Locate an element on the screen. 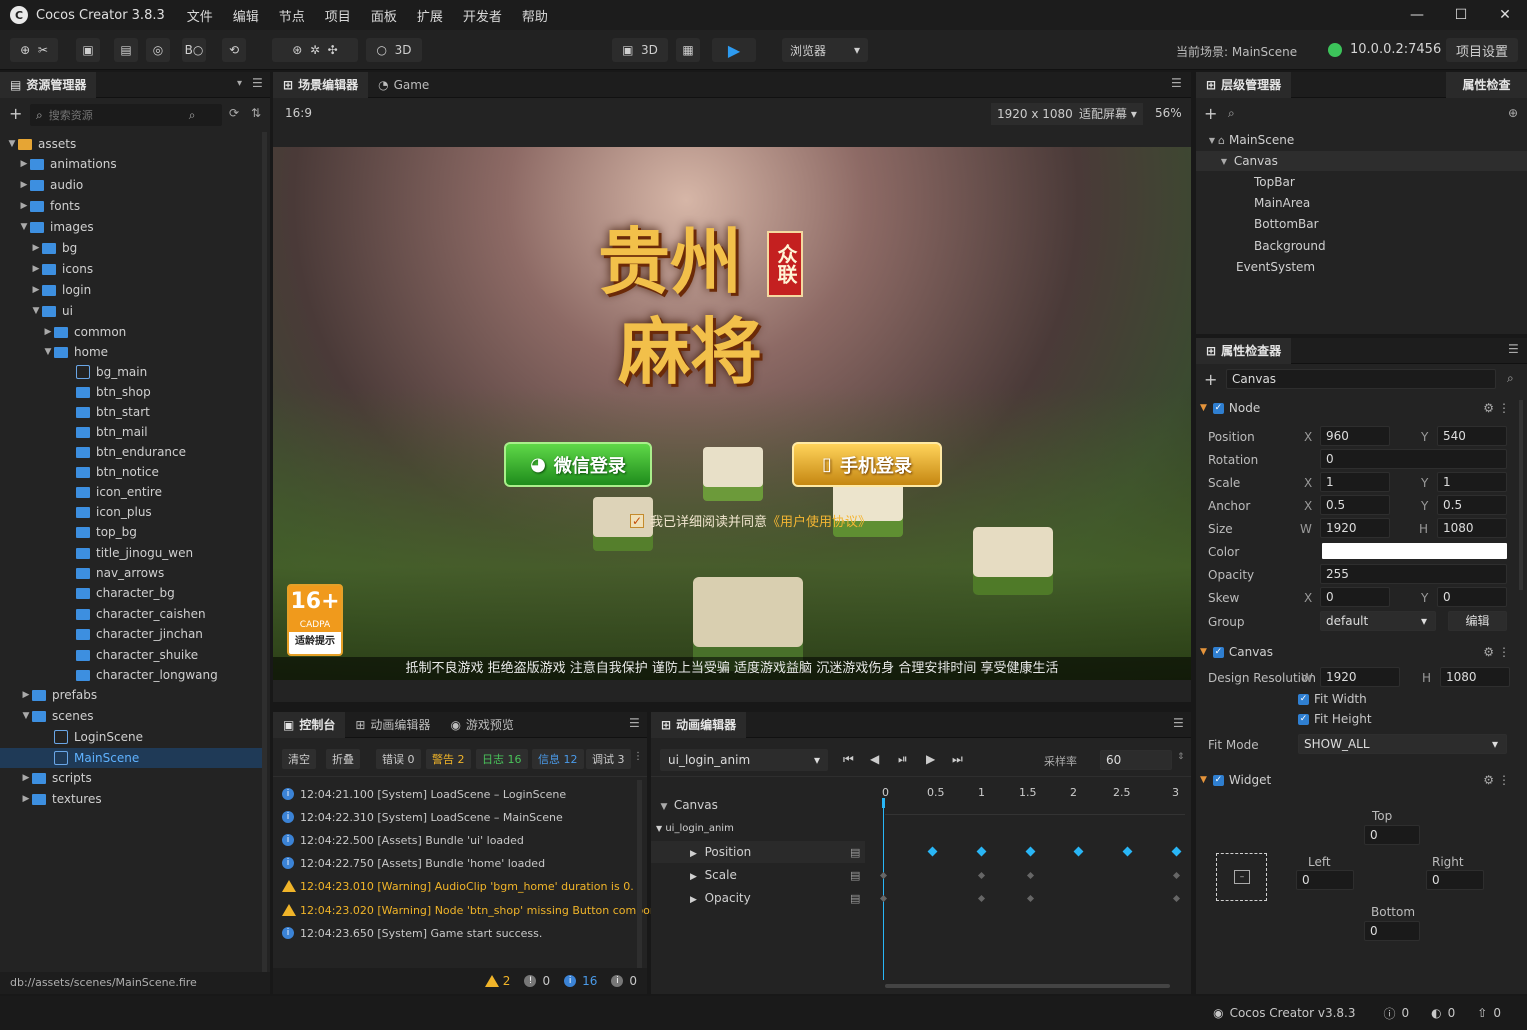 This screenshot has width=1527, height=1030. snap-tool-icon: ▤ is located at coordinates (126, 50).